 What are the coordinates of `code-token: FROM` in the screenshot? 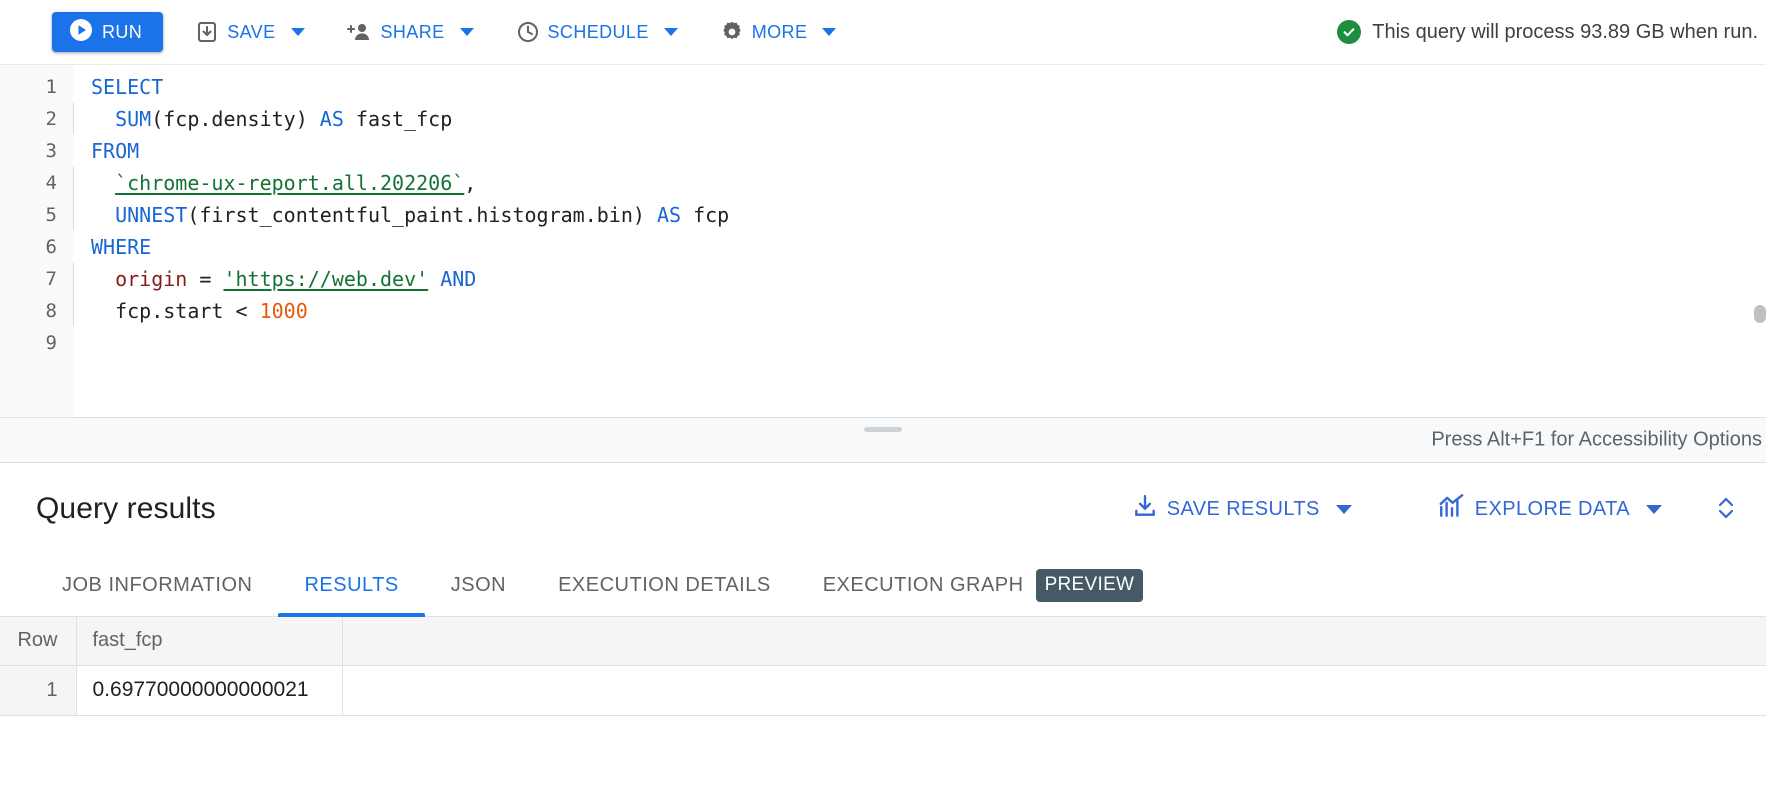 It's located at (115, 151).